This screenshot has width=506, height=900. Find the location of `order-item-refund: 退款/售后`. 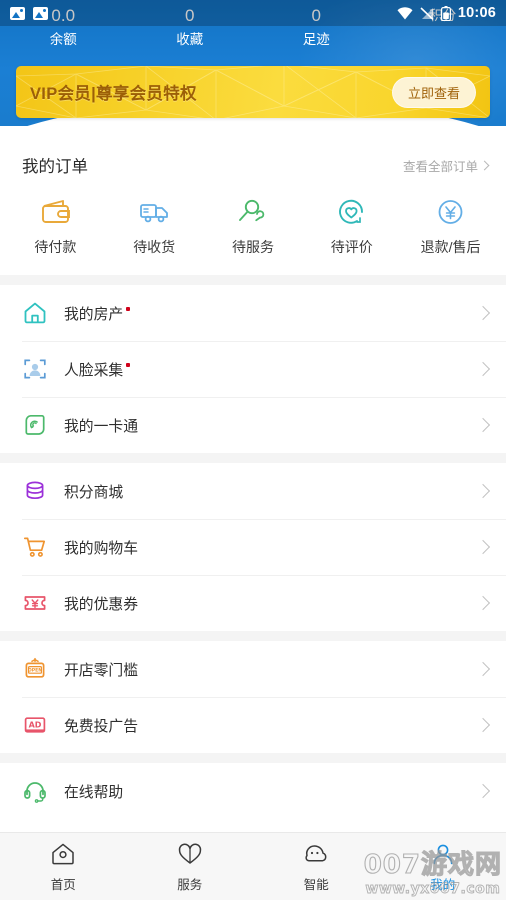

order-item-refund: 退款/售后 is located at coordinates (450, 227).